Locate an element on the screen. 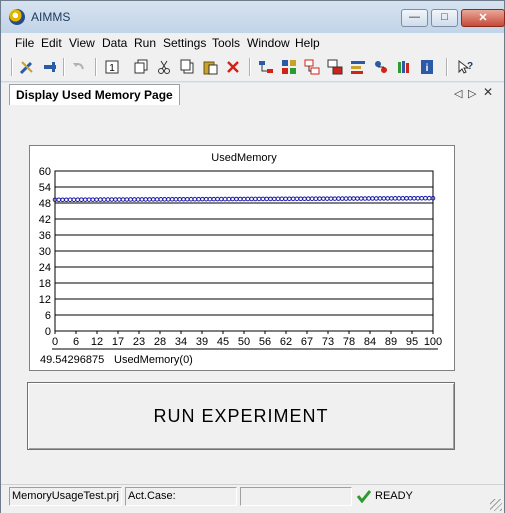 The width and height of the screenshot is (505, 513). menu-edit: Edit is located at coordinates (51, 43).